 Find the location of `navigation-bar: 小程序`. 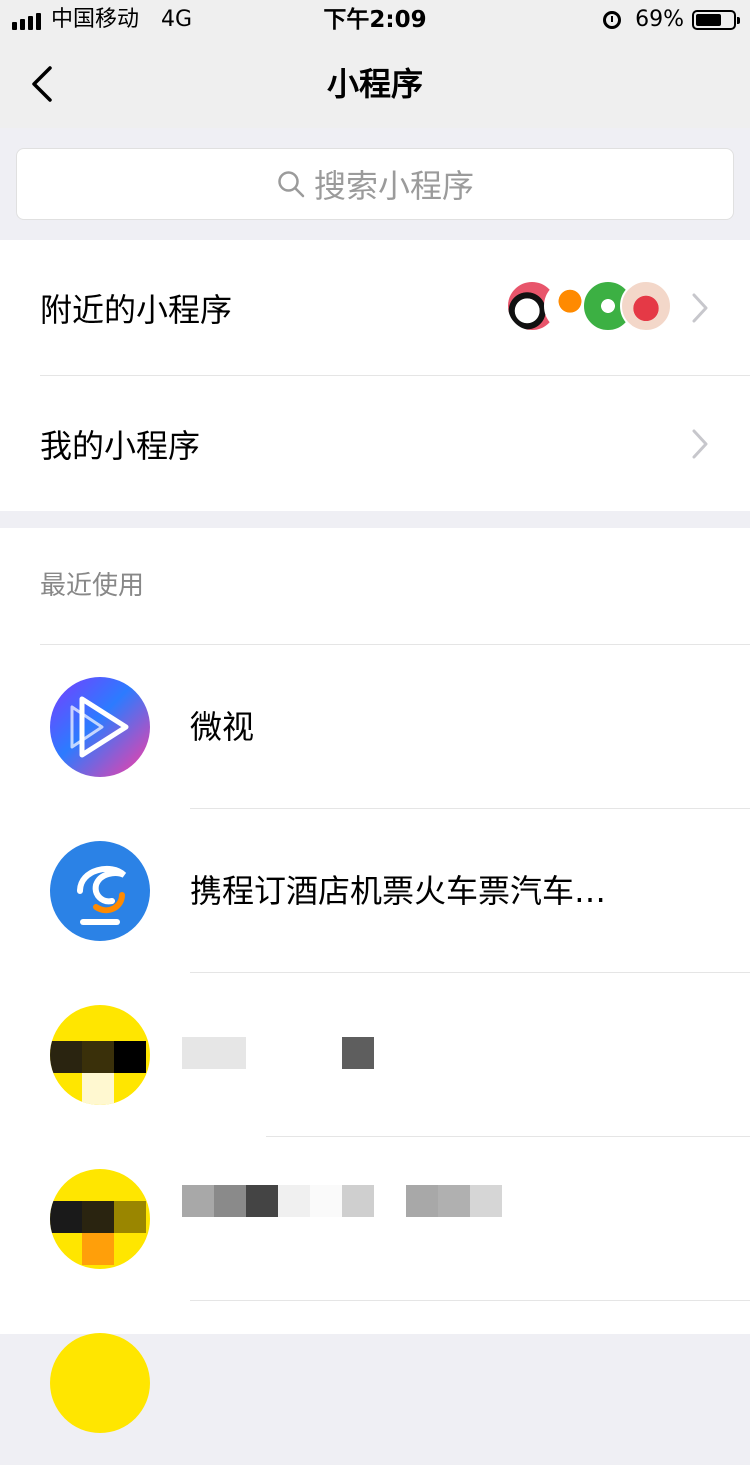

navigation-bar: 小程序 is located at coordinates (375, 84).